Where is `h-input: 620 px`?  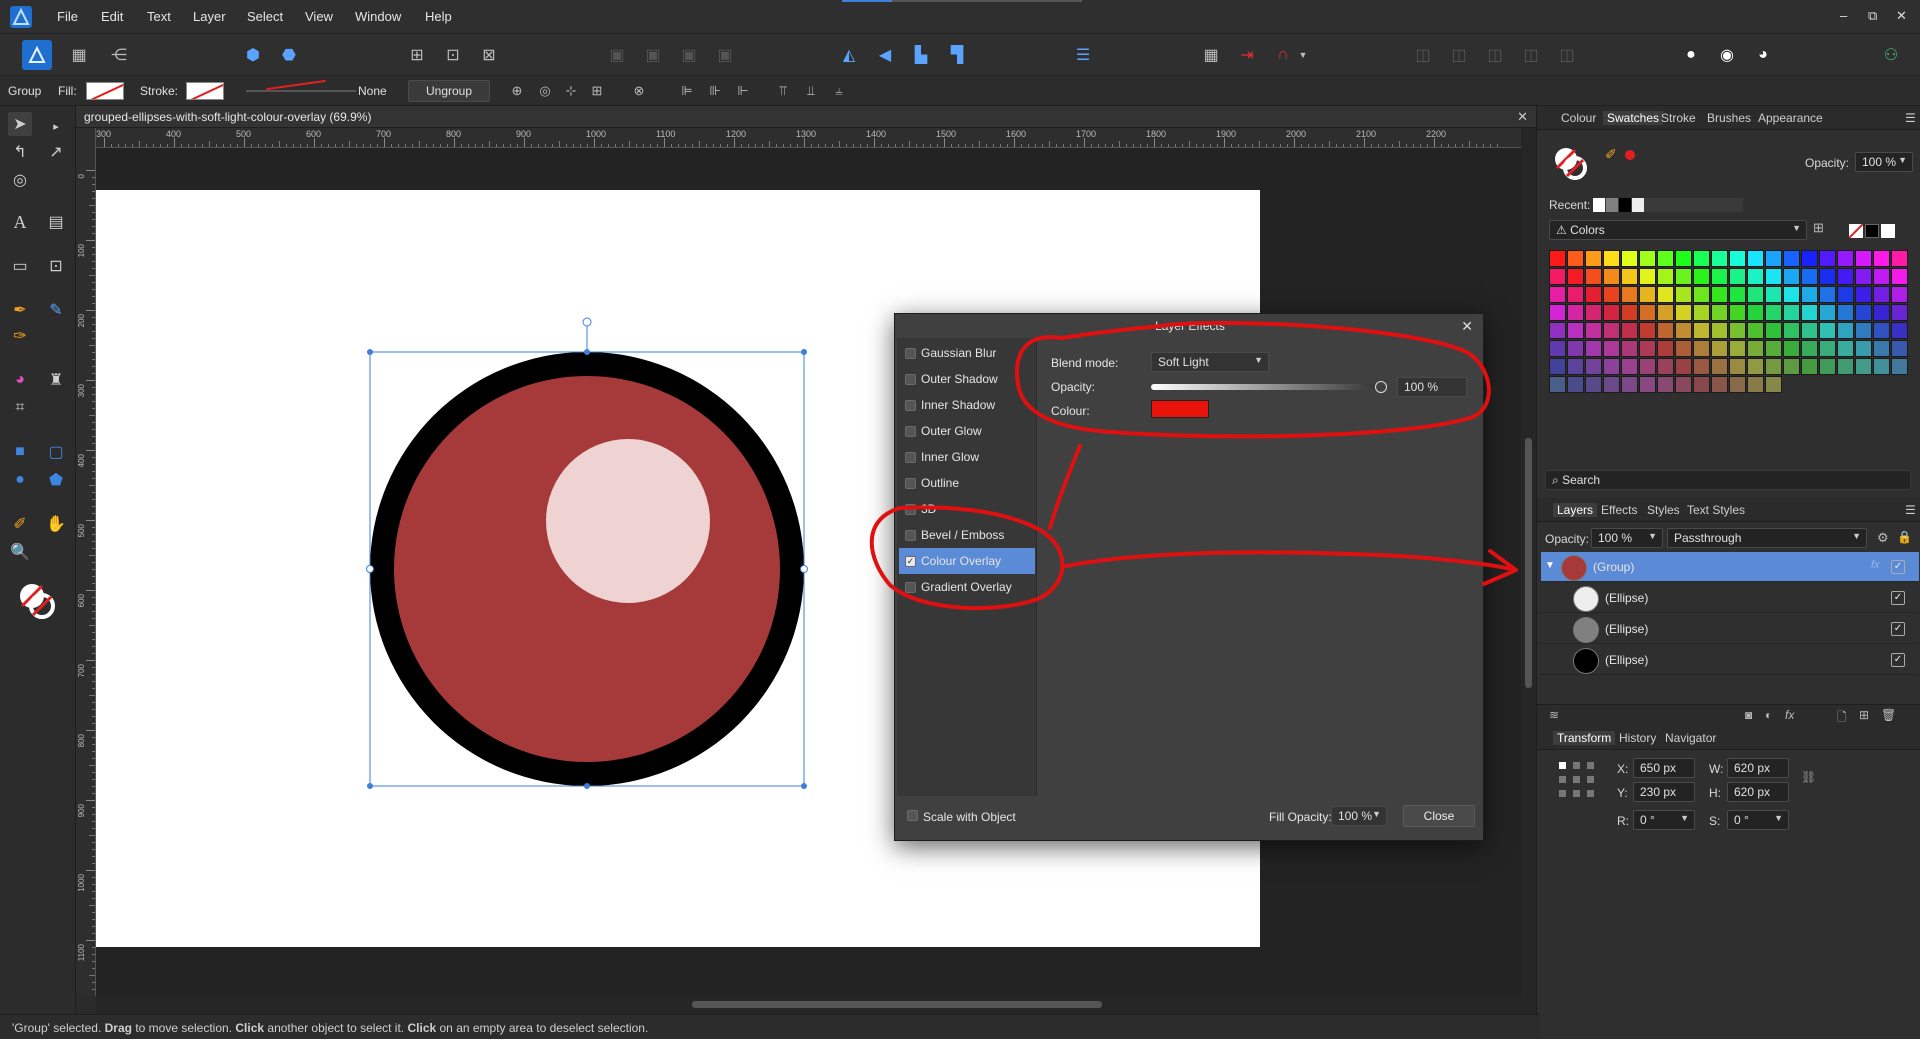 h-input: 620 px is located at coordinates (1758, 792).